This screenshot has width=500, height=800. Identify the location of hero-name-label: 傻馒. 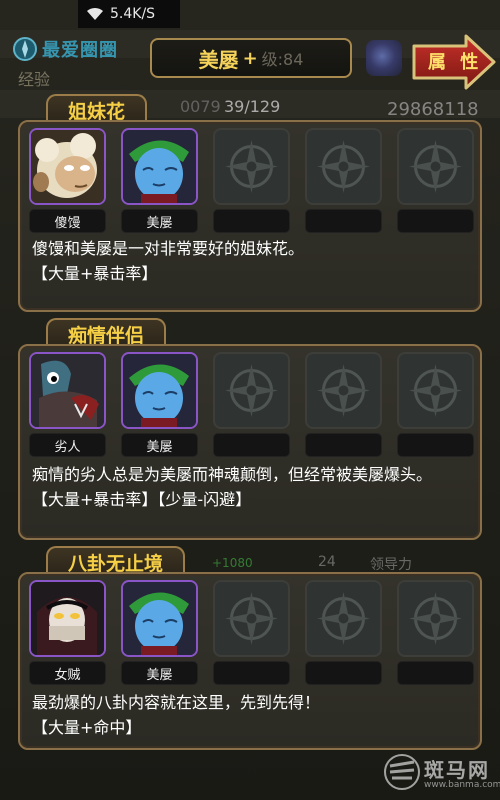
(67, 221).